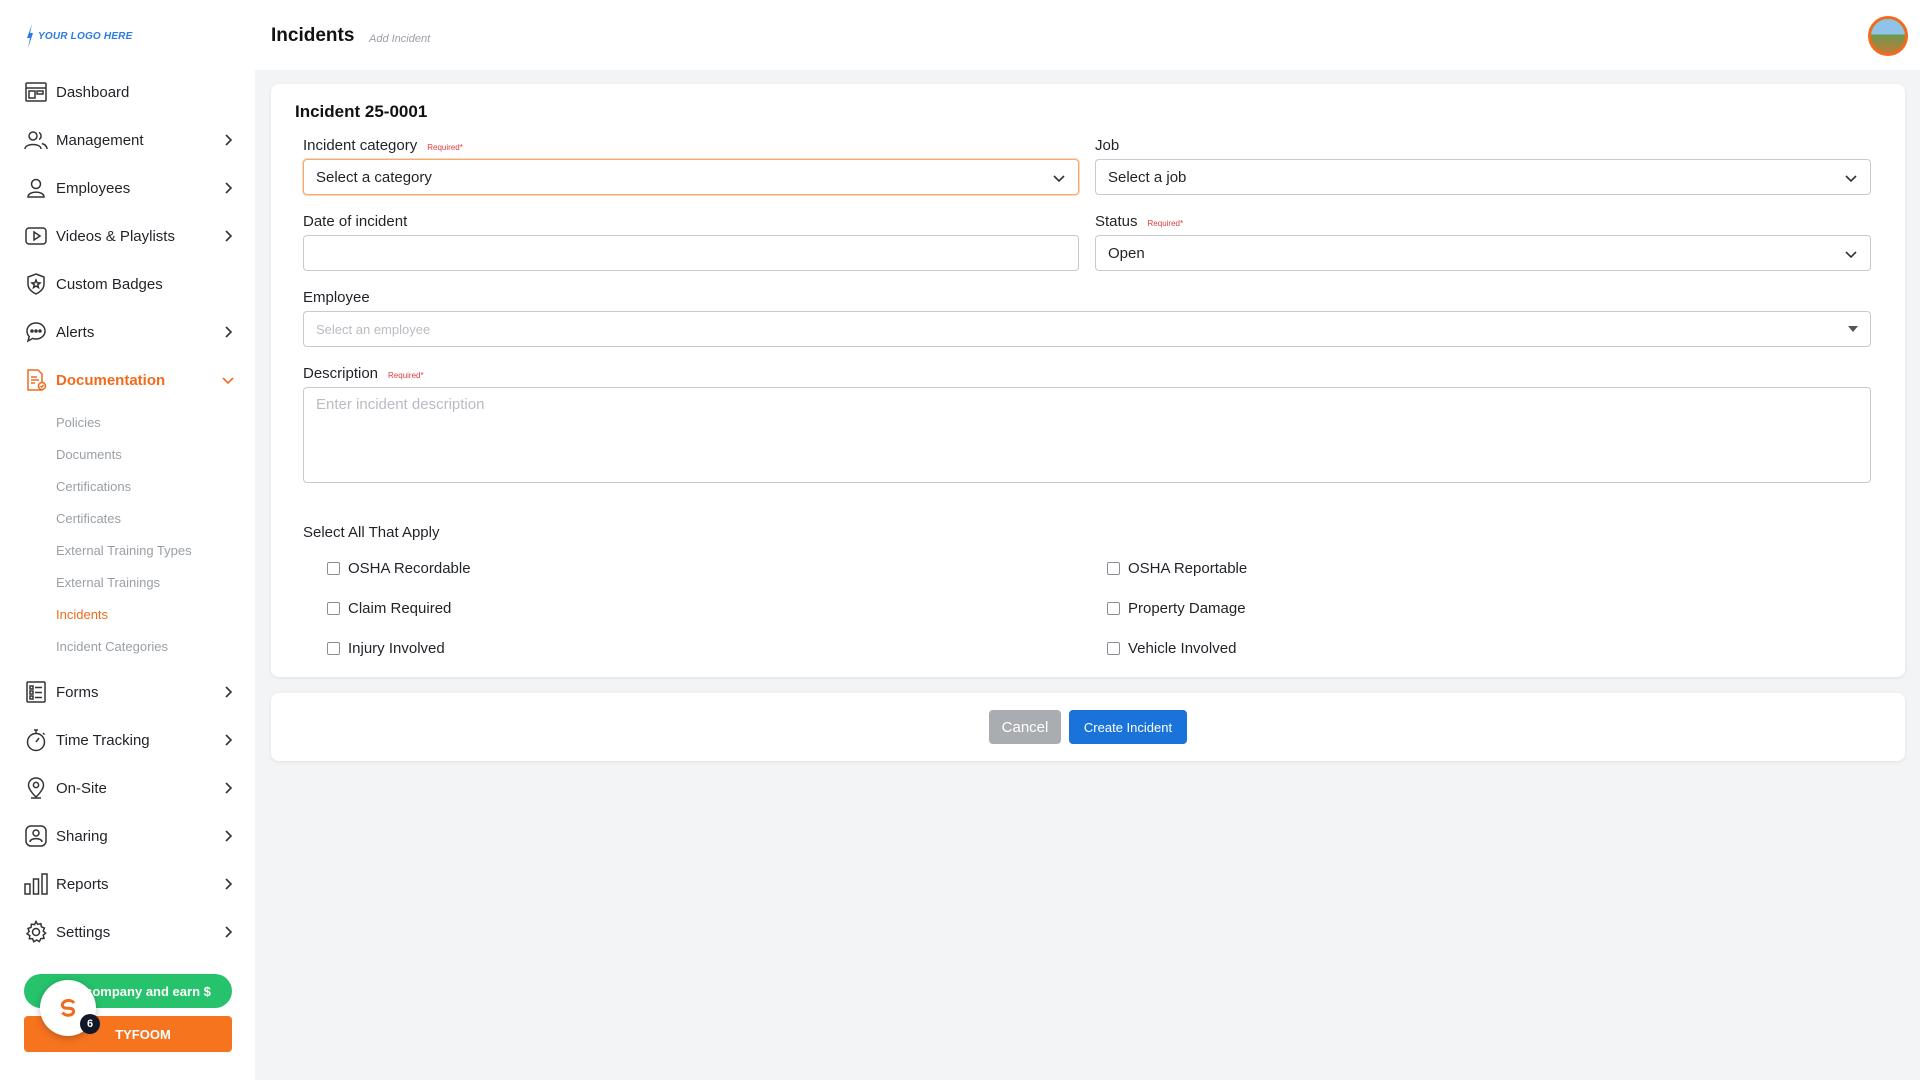 This screenshot has height=1080, width=1920. What do you see at coordinates (127, 836) in the screenshot?
I see `sidebar-item-sharing: Sharing` at bounding box center [127, 836].